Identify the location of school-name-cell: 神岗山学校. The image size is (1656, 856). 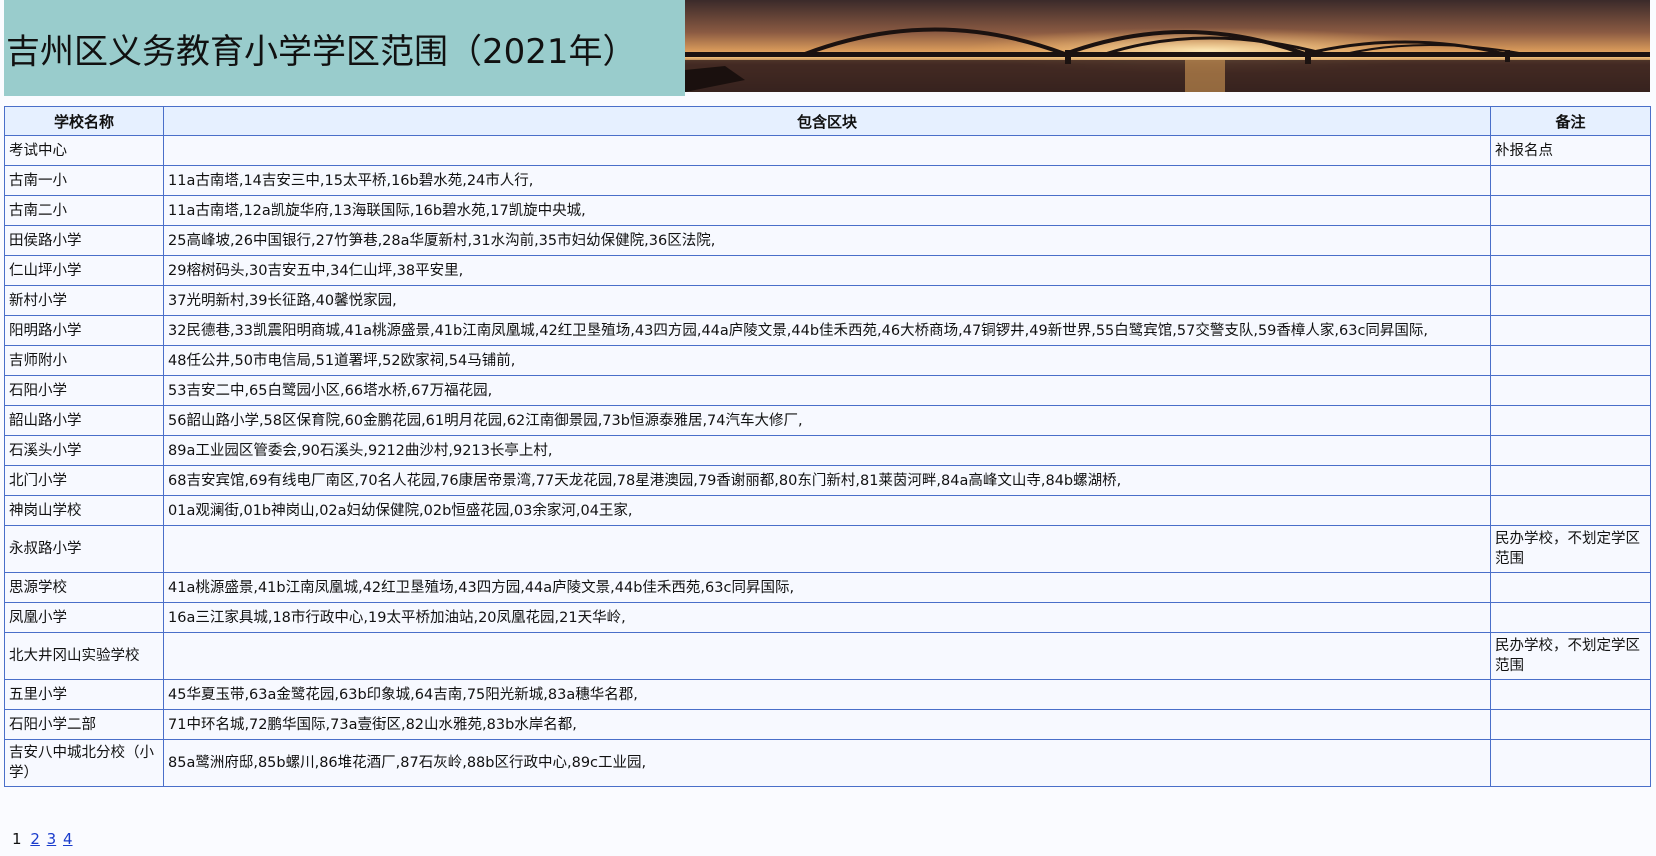
(84, 510).